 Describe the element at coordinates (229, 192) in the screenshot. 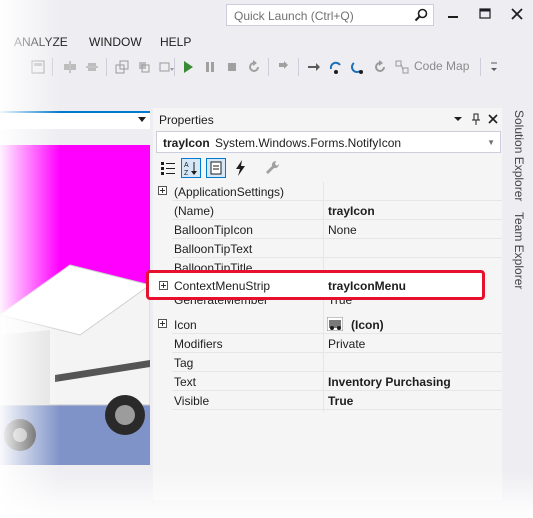

I see `property-name: (ApplicationSettings)` at that location.